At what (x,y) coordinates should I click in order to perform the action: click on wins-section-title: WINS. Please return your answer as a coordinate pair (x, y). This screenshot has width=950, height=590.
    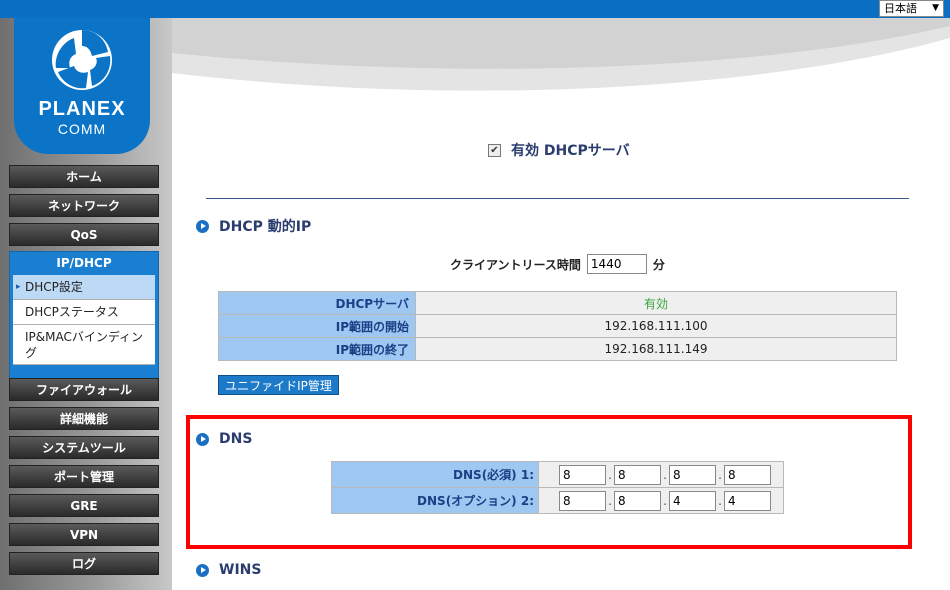
    Looking at the image, I should click on (228, 570).